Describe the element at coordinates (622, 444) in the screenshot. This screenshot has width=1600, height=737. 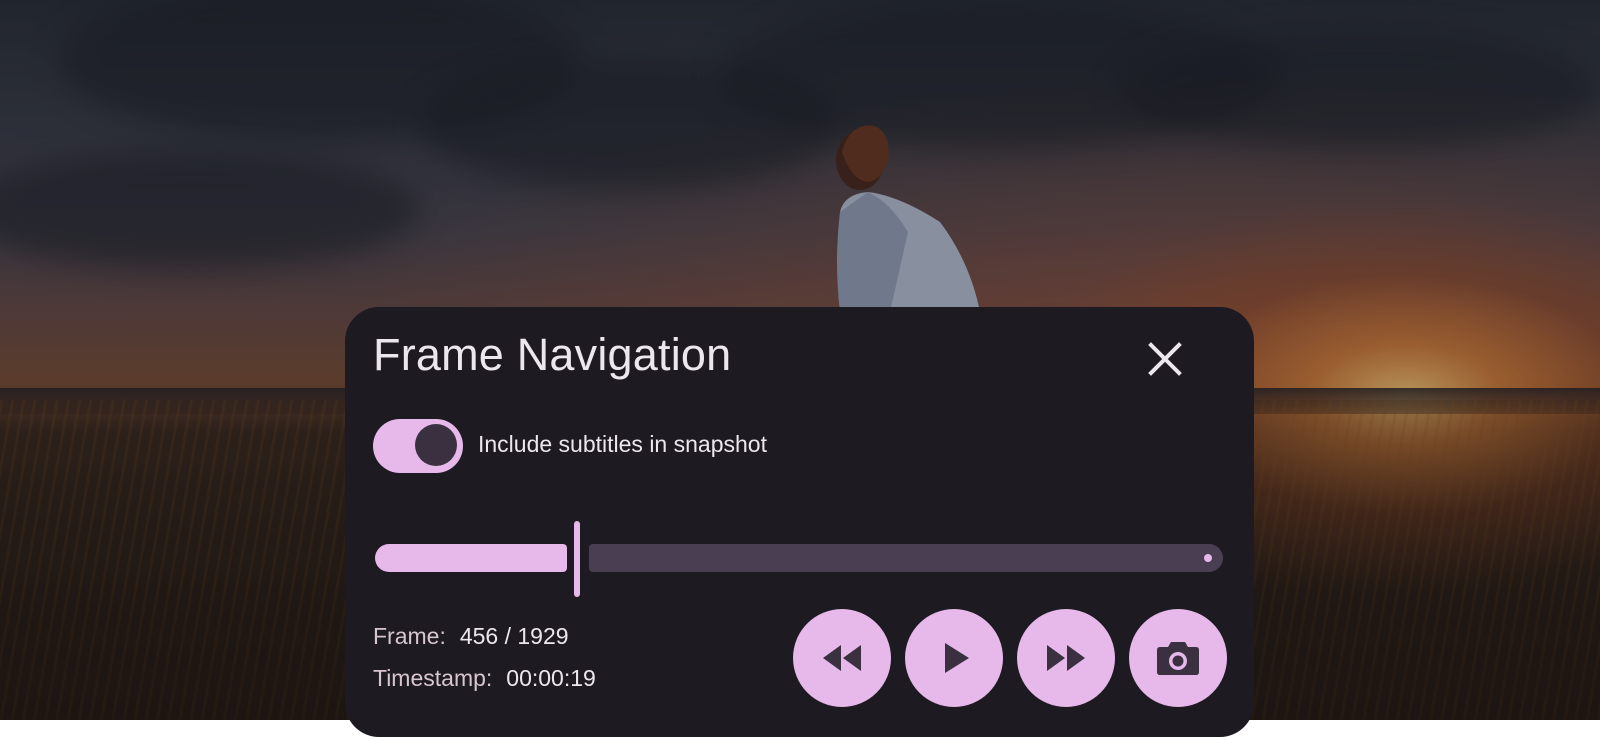
I see `subtitles-toggle-label: Include subtitles in snapshot` at that location.